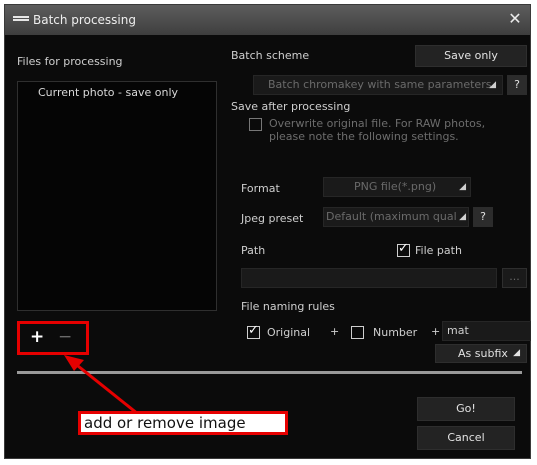 The image size is (537, 465). I want to click on annotation-arrow-shaft, so click(105, 388).